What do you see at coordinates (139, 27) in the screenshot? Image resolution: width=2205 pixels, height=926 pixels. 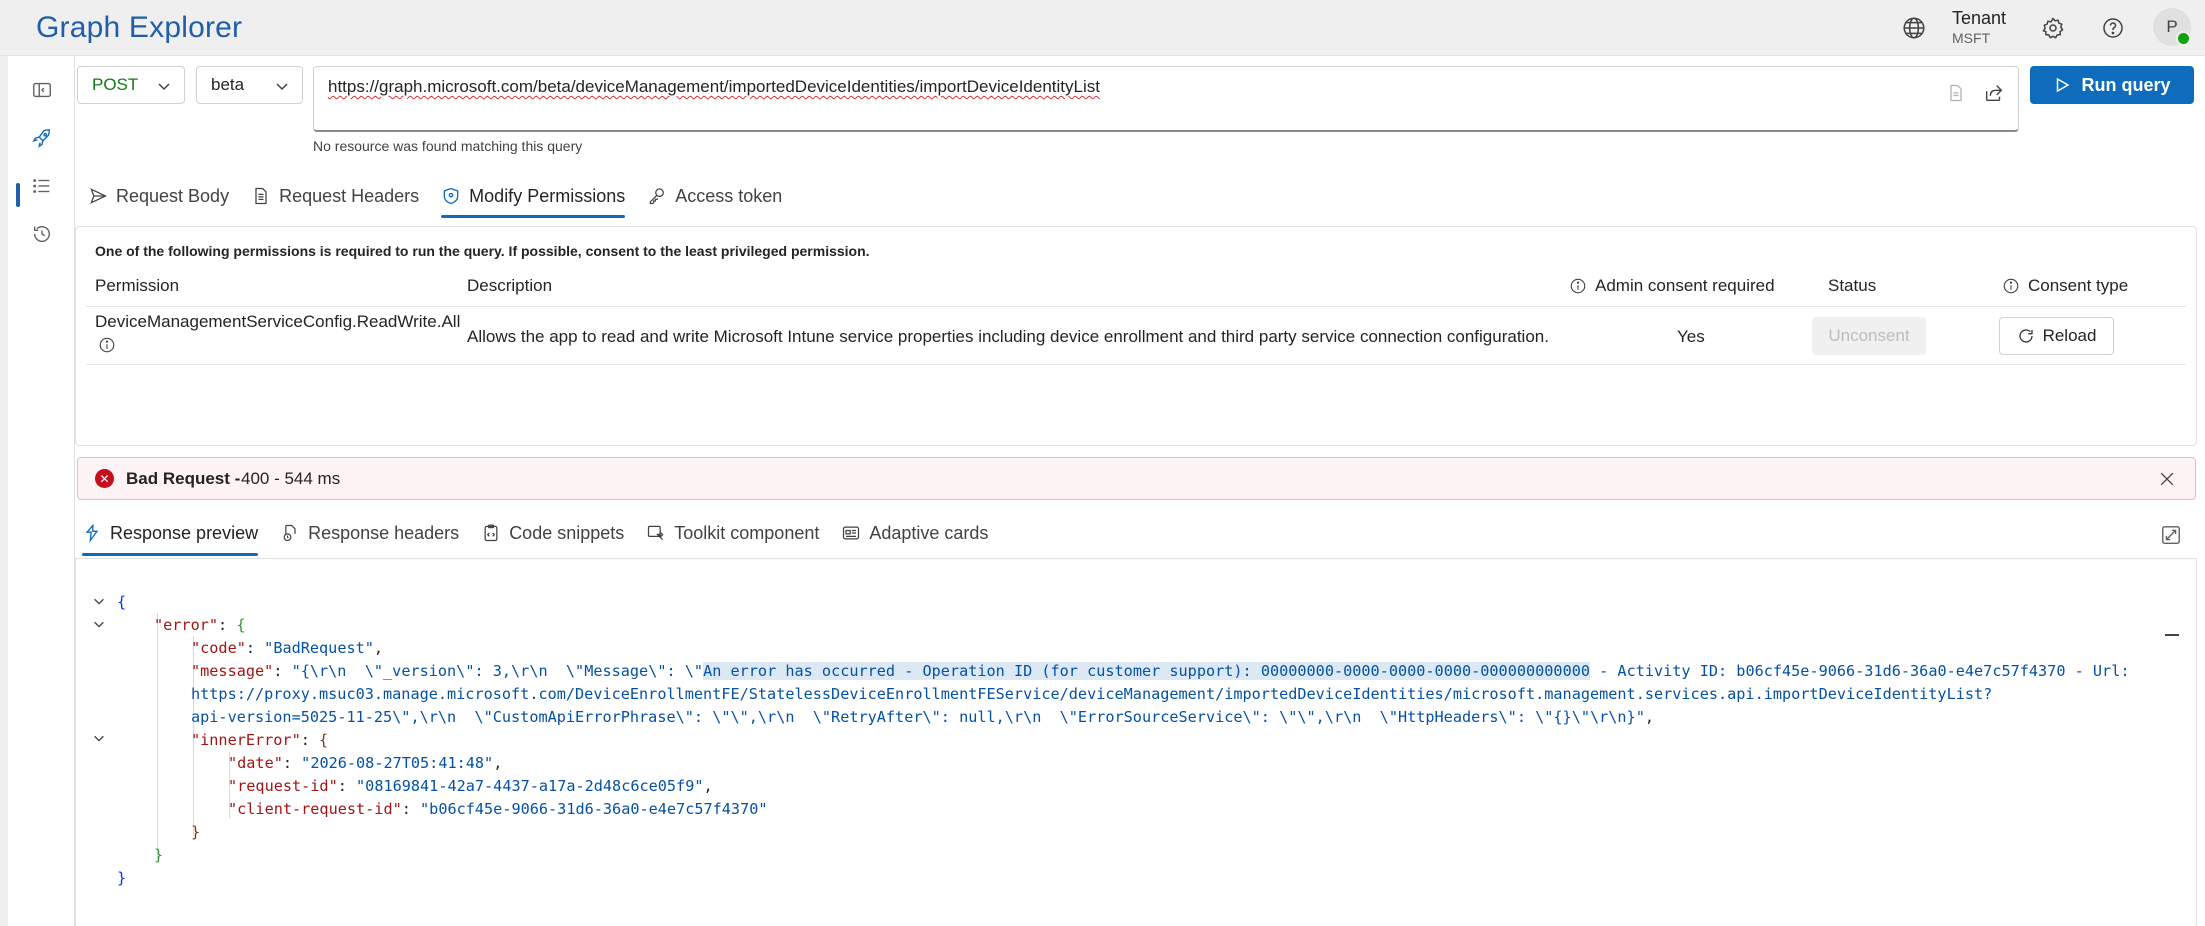 I see `app-title: Graph Explorer` at bounding box center [139, 27].